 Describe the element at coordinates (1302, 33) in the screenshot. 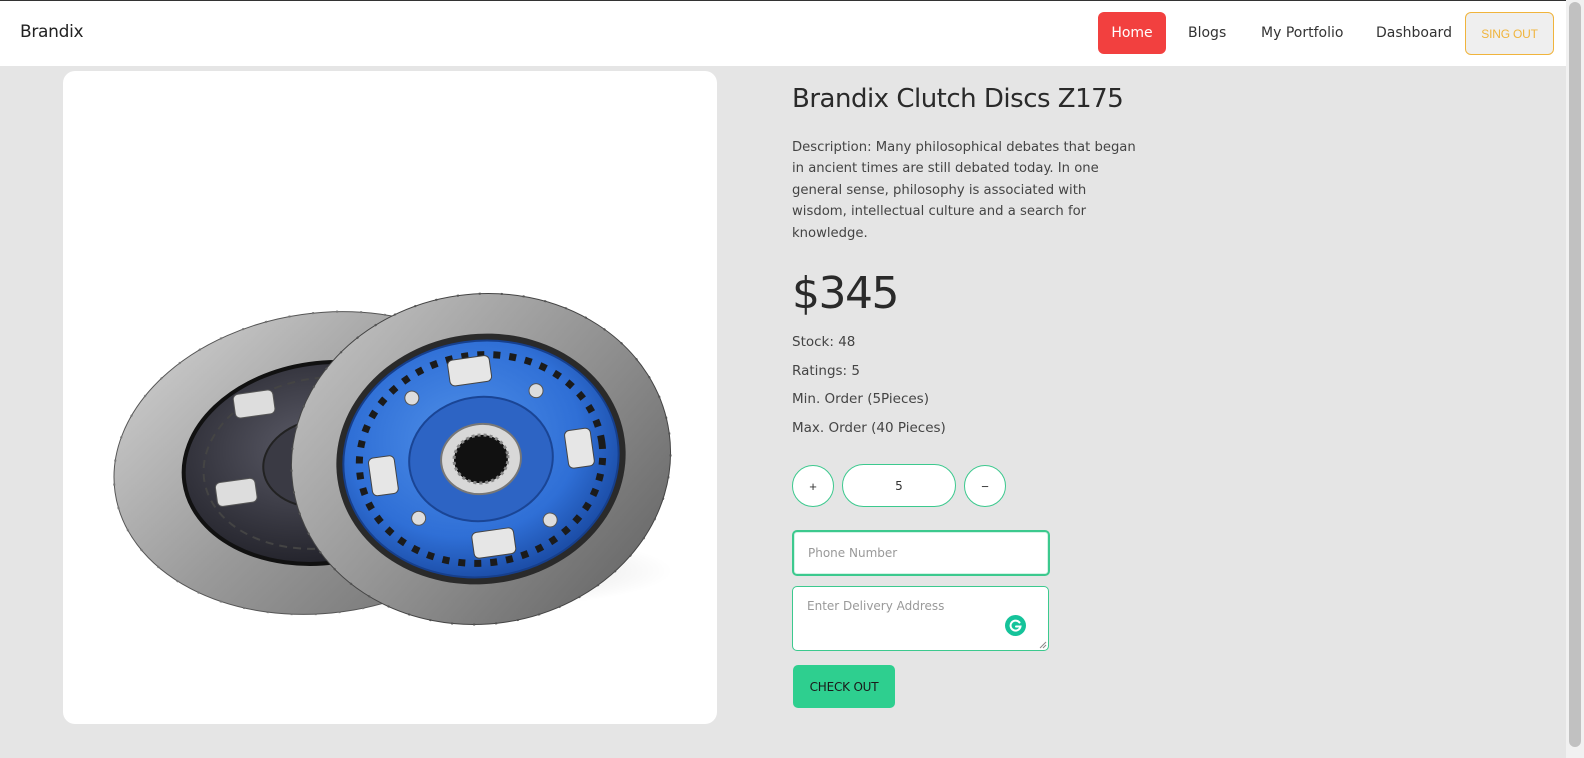

I see `nav-portfolio-link: My Portfolio` at that location.